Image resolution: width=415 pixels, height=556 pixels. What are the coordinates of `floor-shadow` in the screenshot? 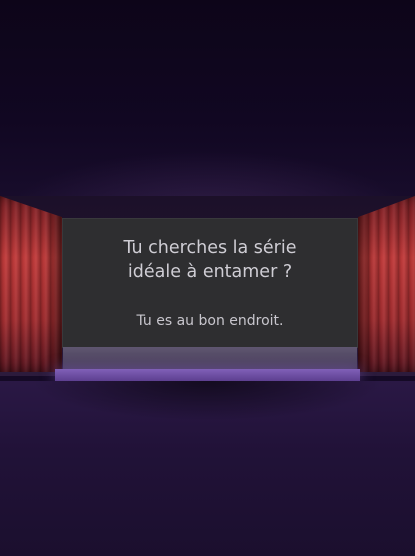 It's located at (207, 401).